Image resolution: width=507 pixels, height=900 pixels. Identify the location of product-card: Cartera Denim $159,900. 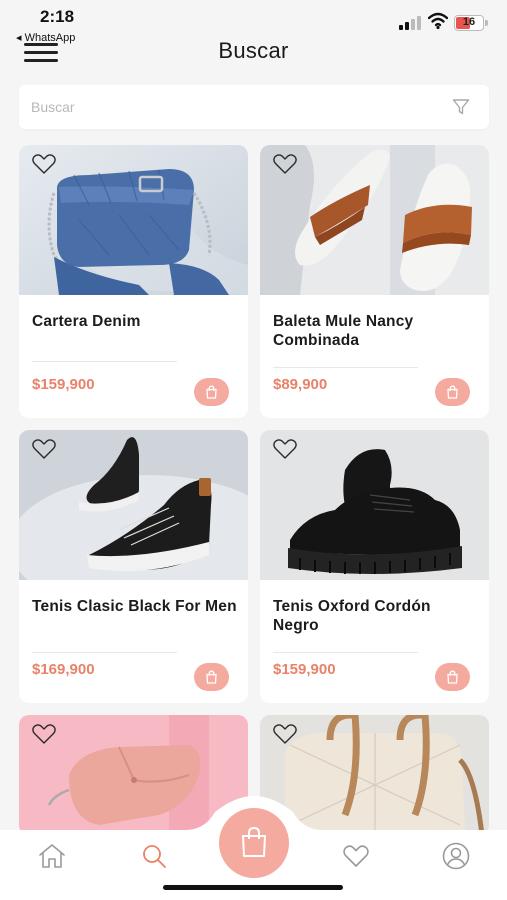
(133, 281).